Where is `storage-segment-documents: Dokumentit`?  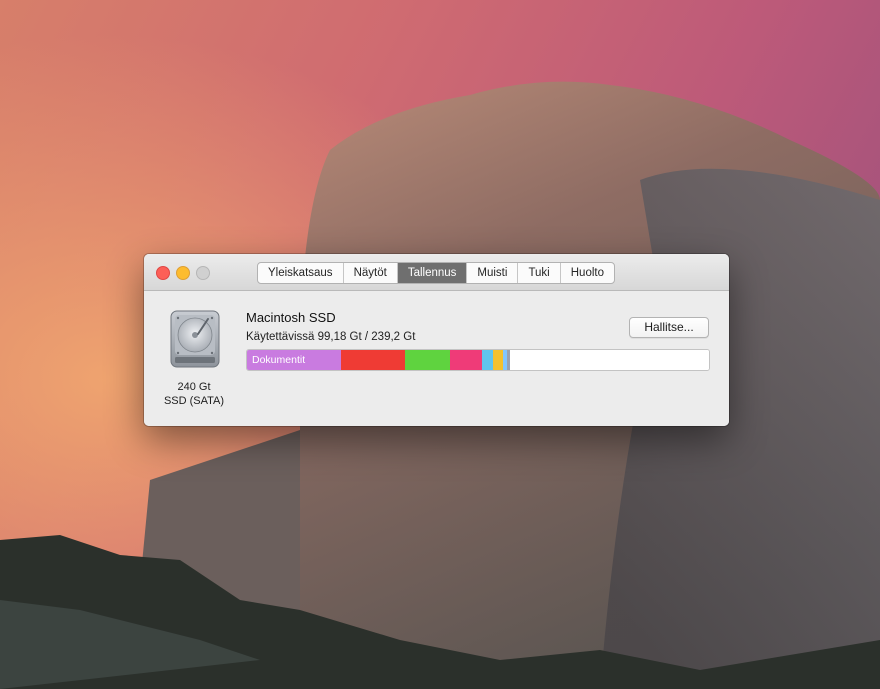 storage-segment-documents: Dokumentit is located at coordinates (294, 360).